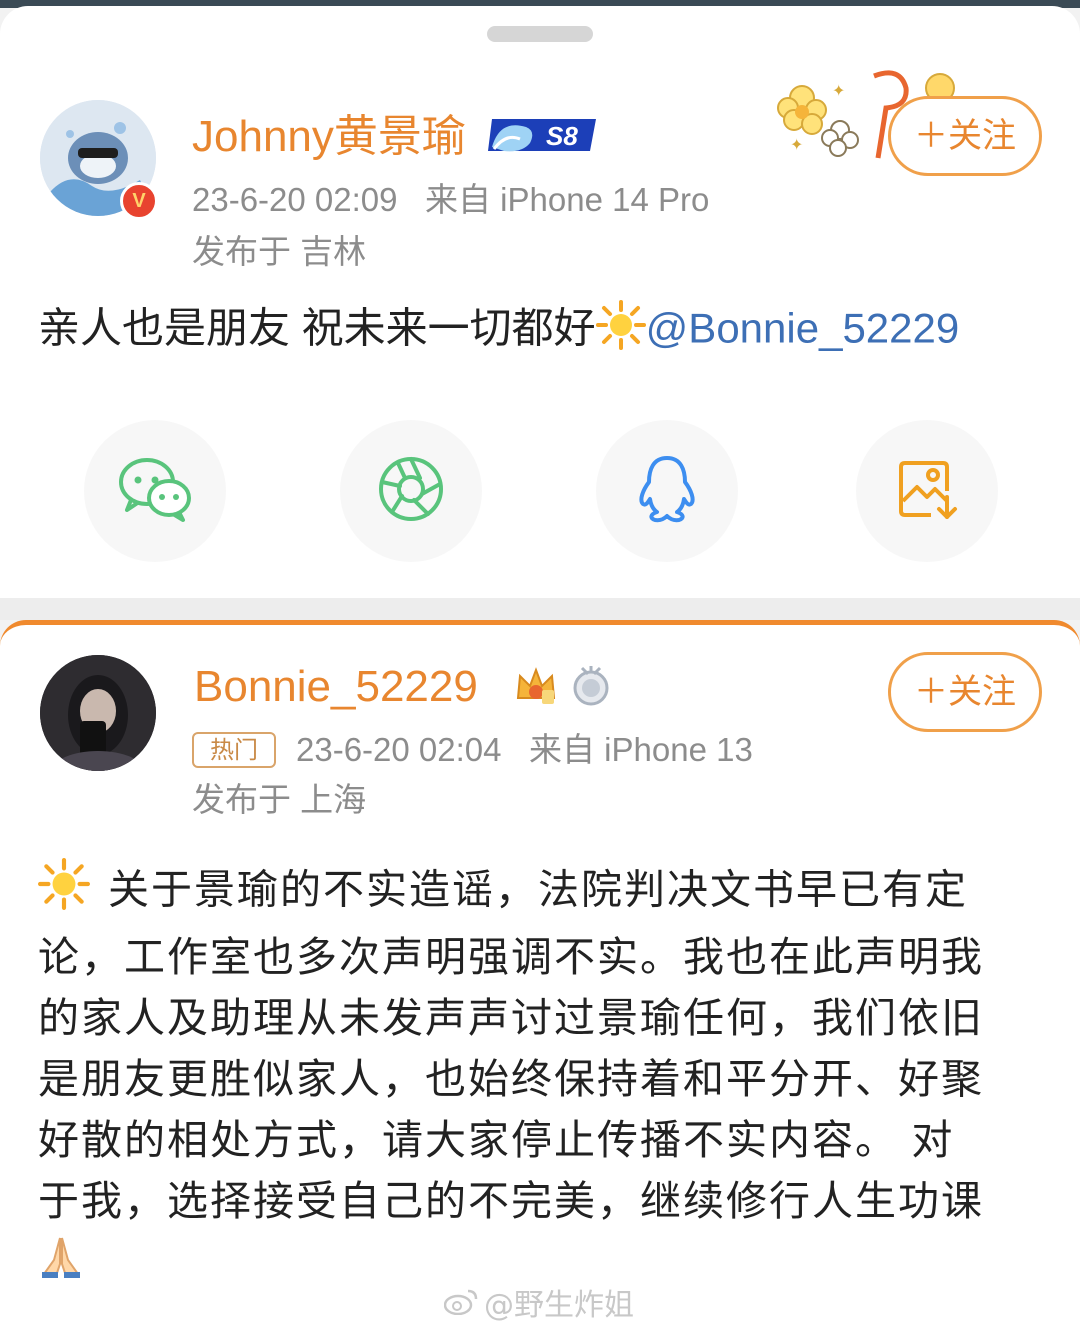 This screenshot has width=1080, height=1336. I want to click on post-text: 亲人也是朋友 祝未来一切都好 @Bonnie_52229, so click(498, 331).